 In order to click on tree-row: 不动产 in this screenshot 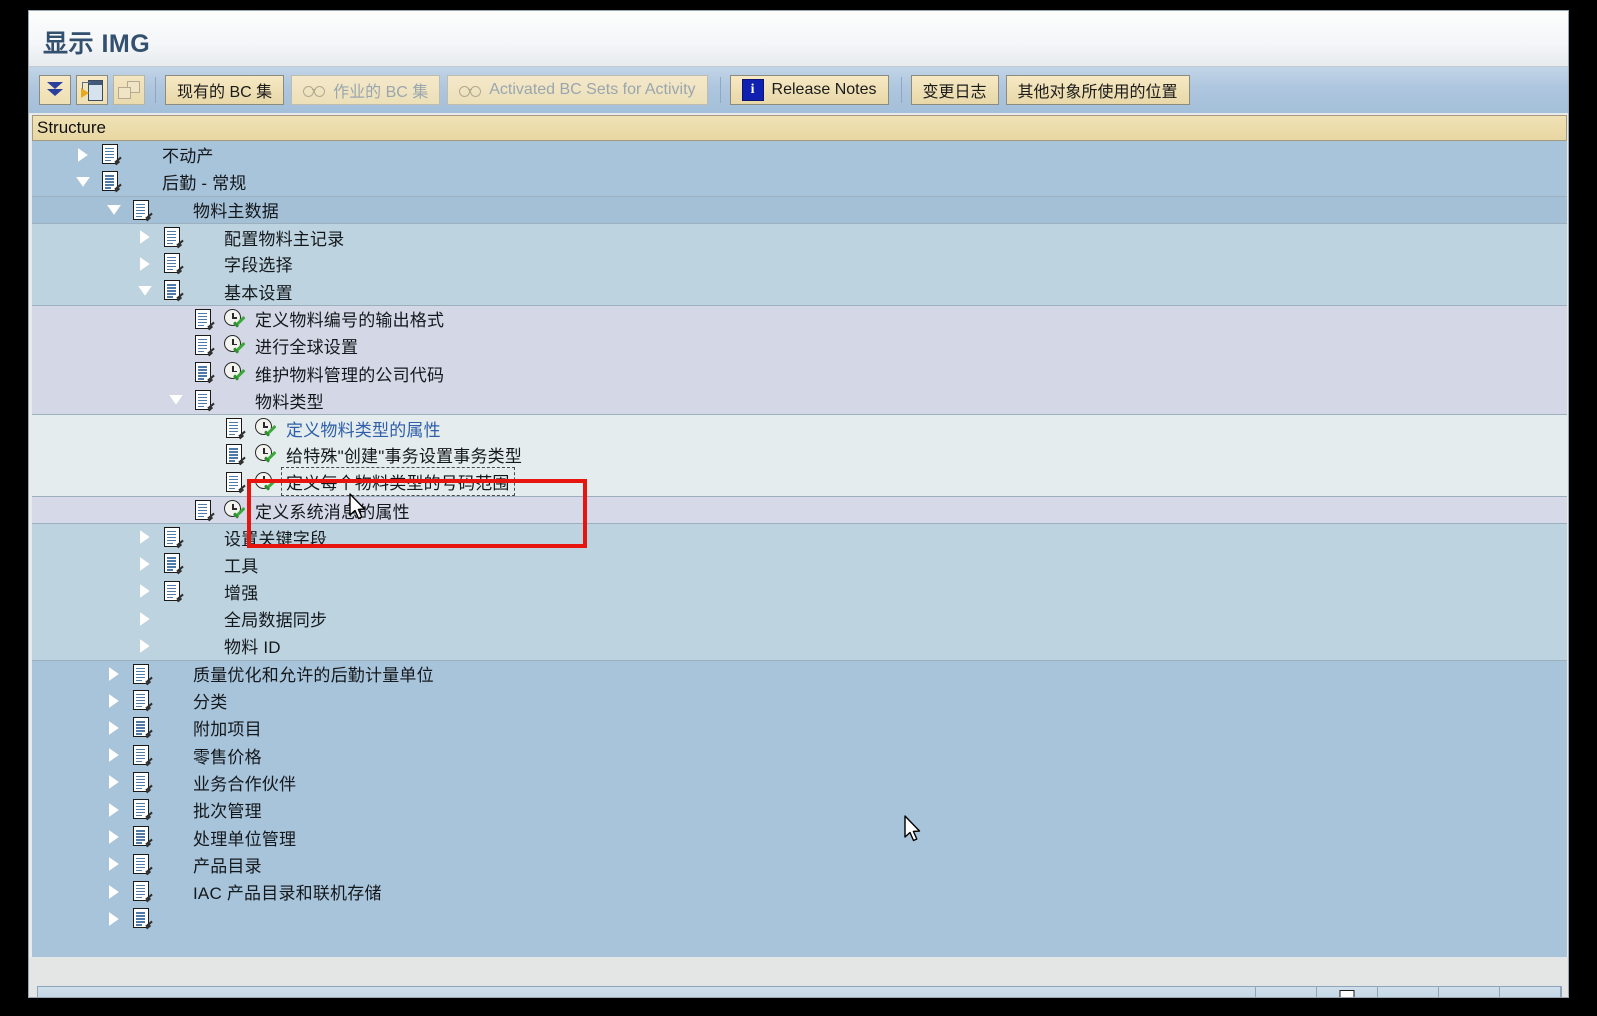, I will do `click(799, 155)`.